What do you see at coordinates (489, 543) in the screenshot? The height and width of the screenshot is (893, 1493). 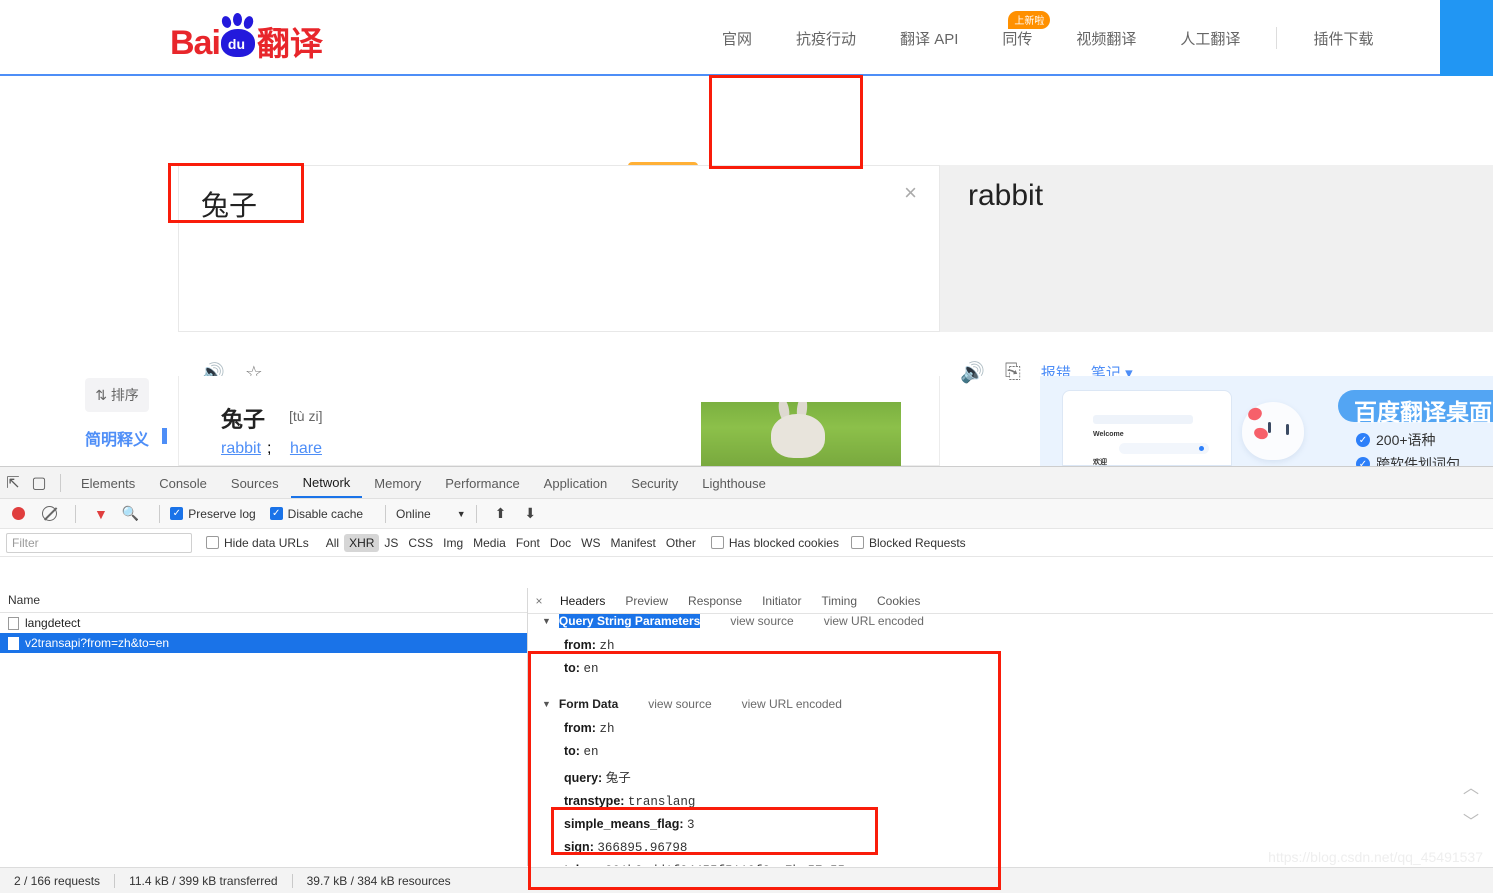 I see `filter-type-media: Media` at bounding box center [489, 543].